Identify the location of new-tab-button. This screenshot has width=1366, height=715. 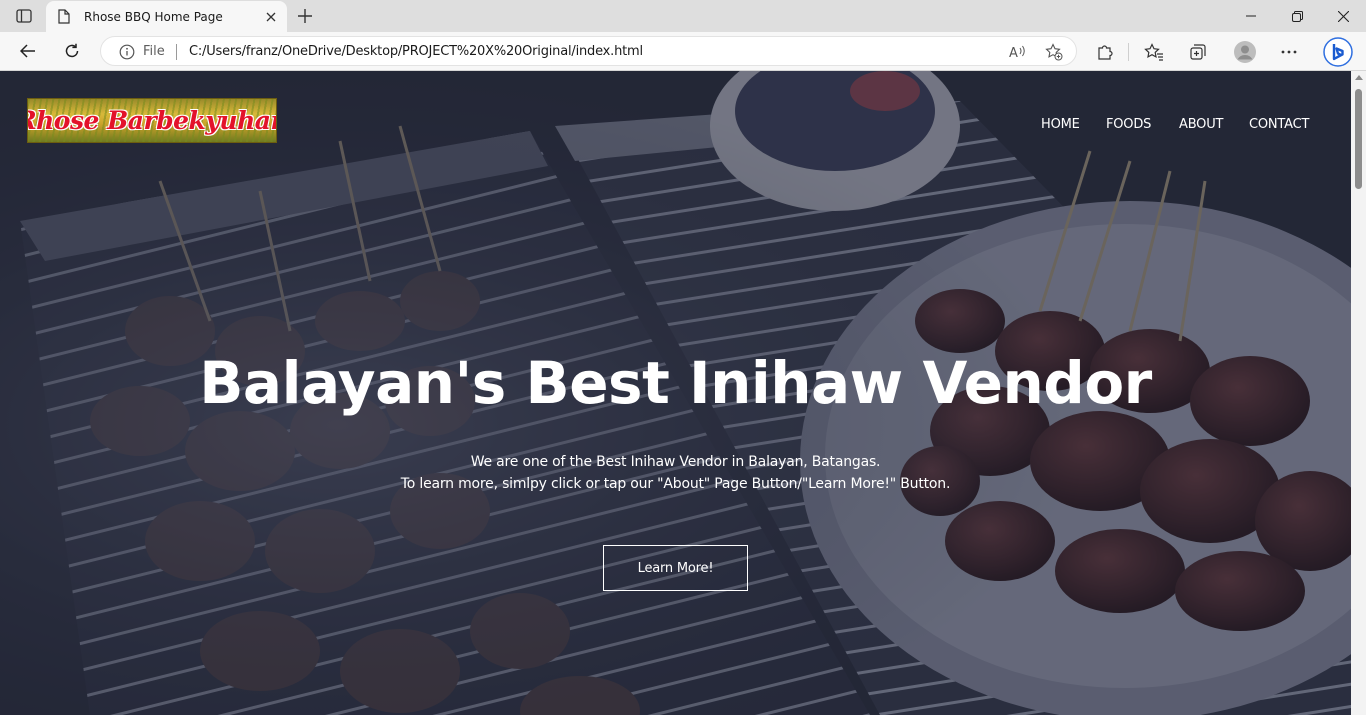
(305, 16).